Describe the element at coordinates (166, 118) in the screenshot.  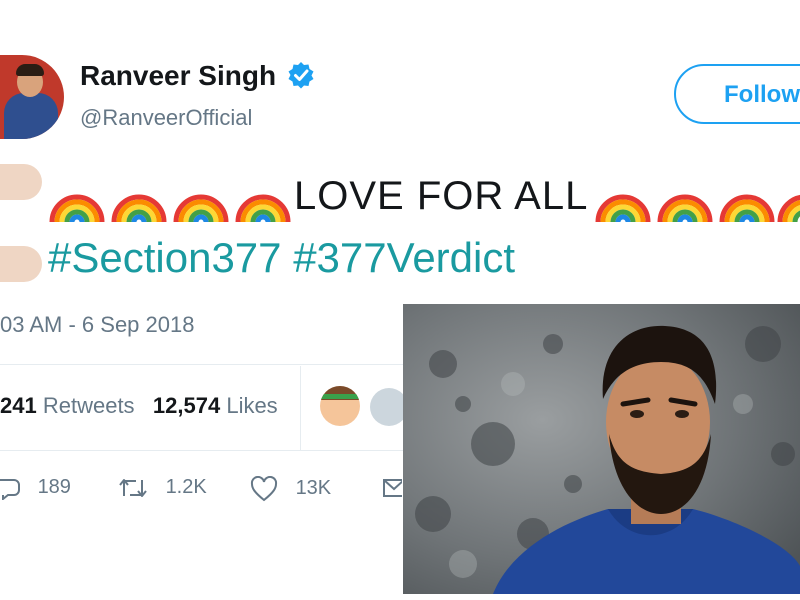
I see `user-handle: @RanveerOfficial` at that location.